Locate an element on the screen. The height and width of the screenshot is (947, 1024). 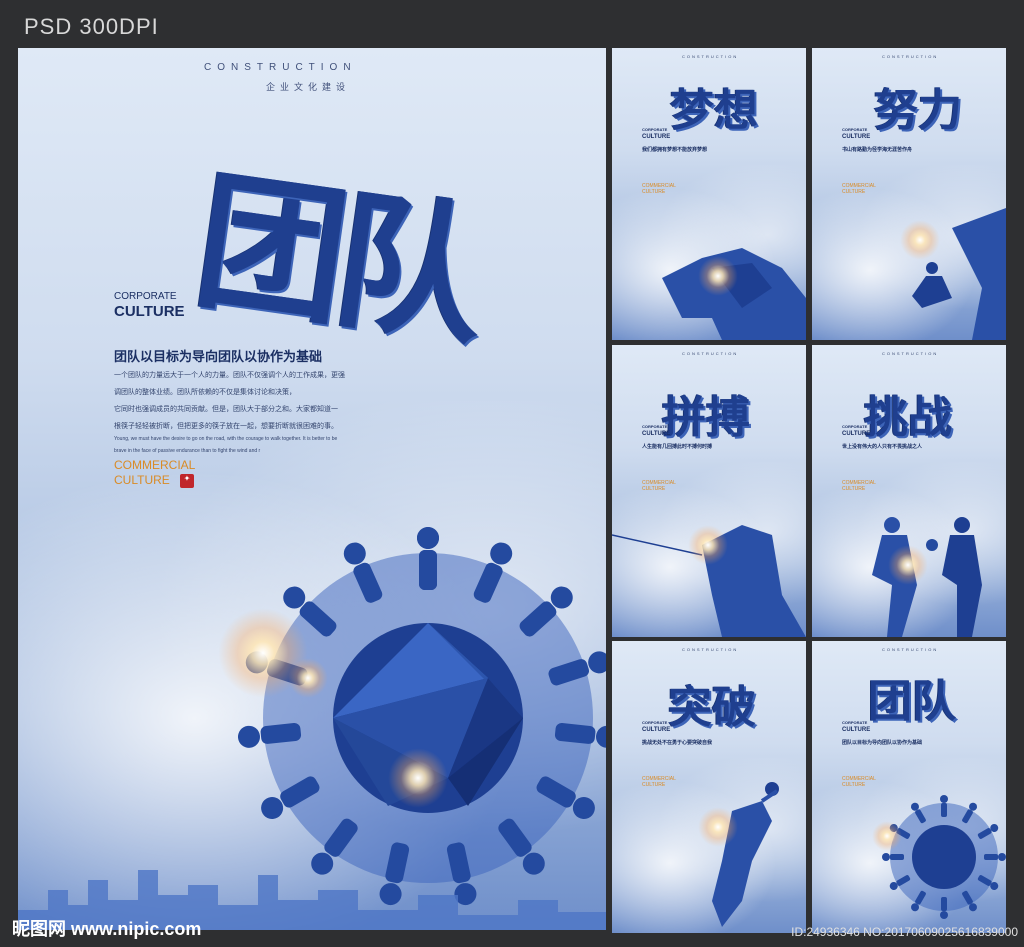
para-line-2: 调团队的整体业绩。团队所依赖的不仅是集体讨论和决策， is located at coordinates (205, 392).